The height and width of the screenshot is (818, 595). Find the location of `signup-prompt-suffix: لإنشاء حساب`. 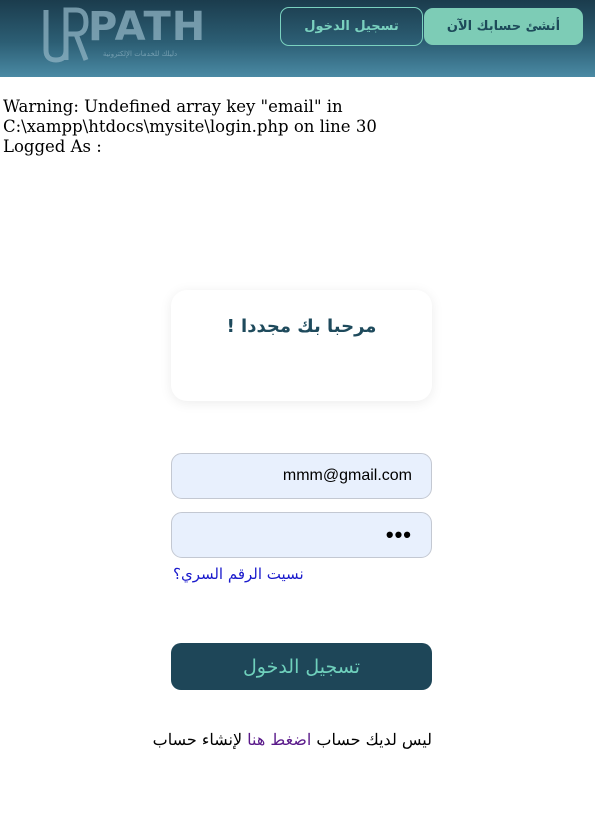

signup-prompt-suffix: لإنشاء حساب is located at coordinates (200, 739).